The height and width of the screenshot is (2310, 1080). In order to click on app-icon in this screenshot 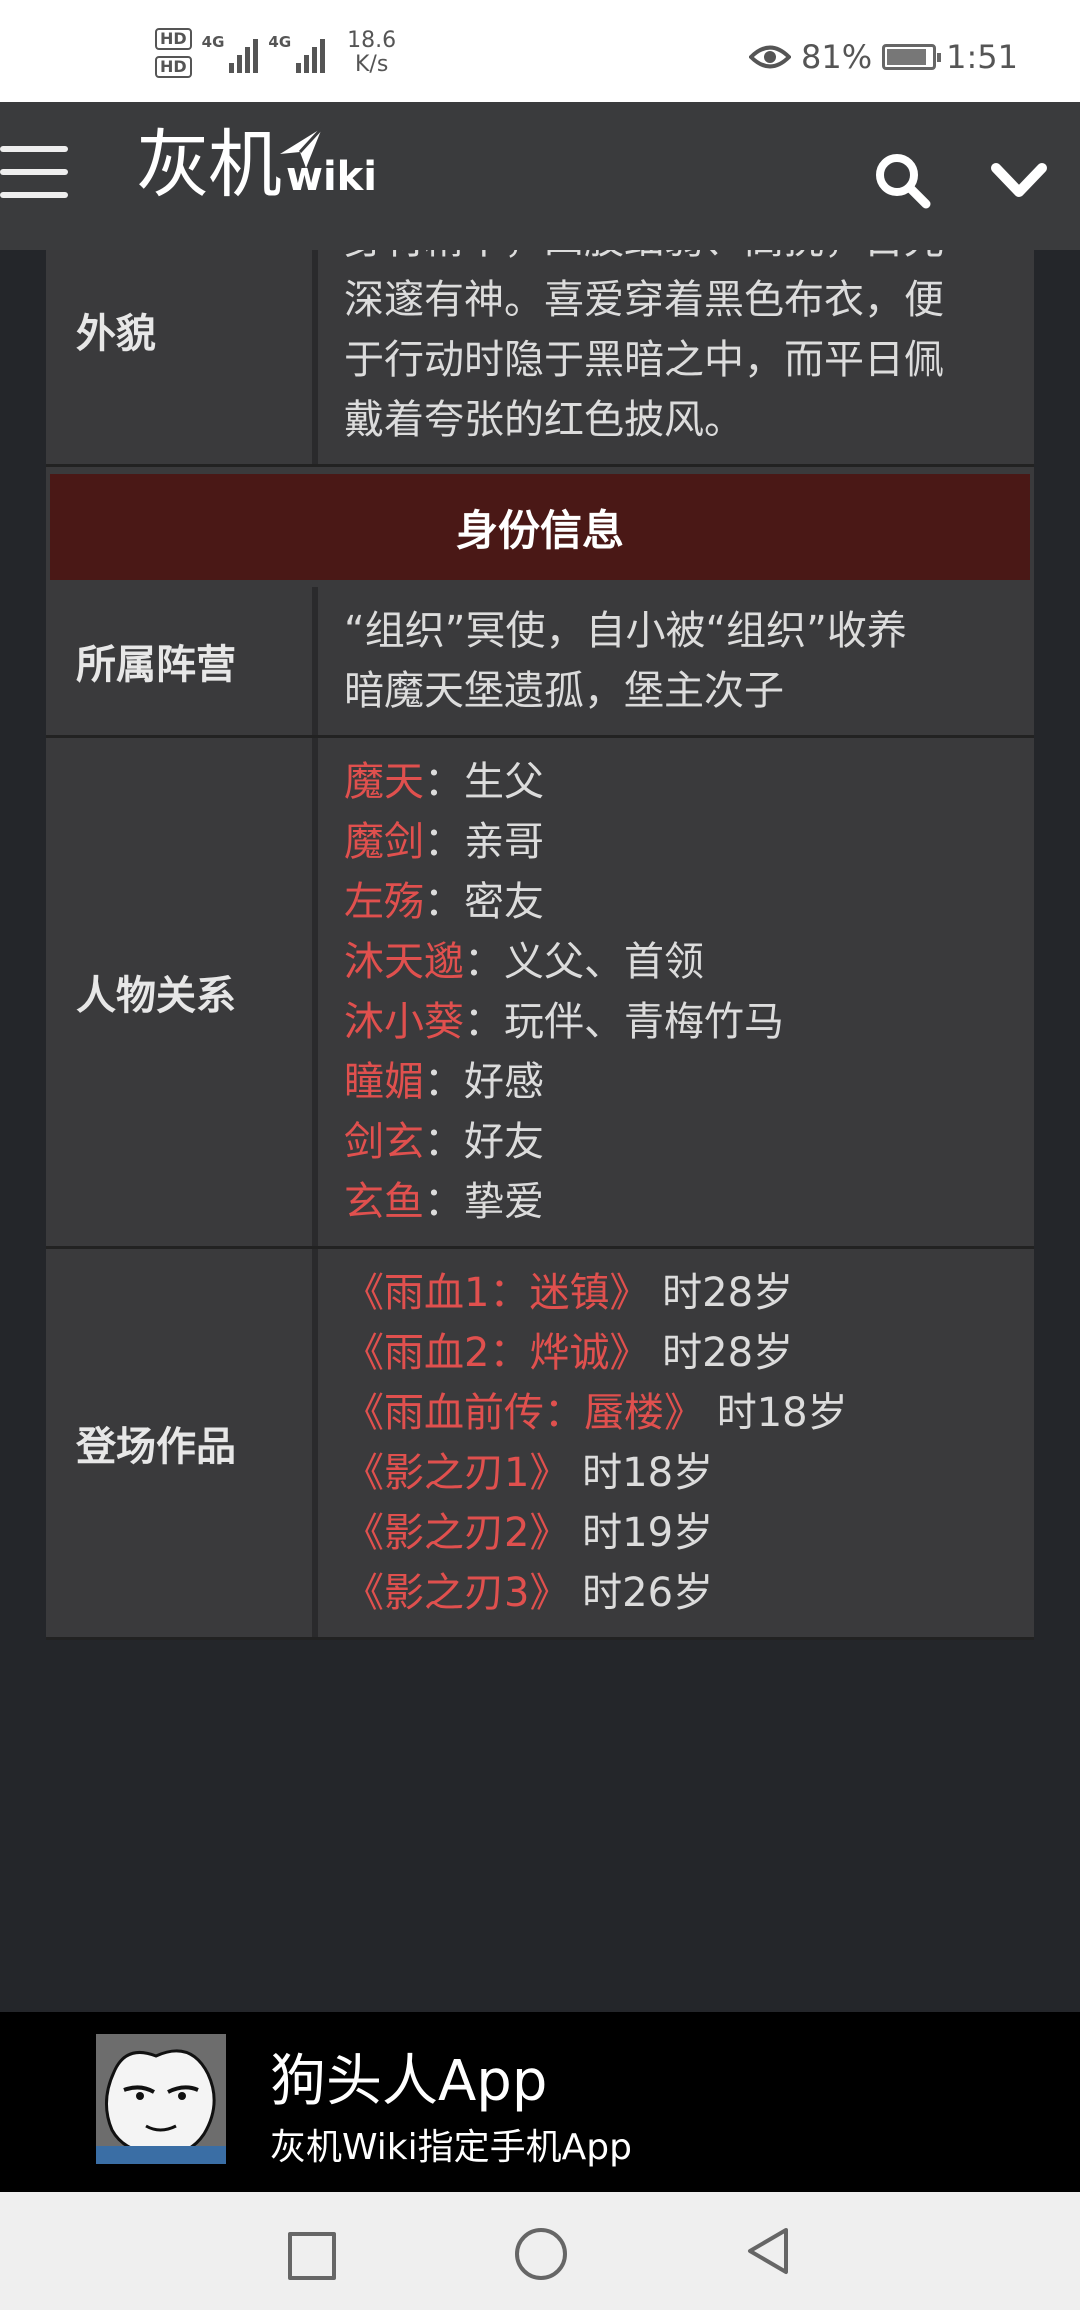, I will do `click(161, 2099)`.